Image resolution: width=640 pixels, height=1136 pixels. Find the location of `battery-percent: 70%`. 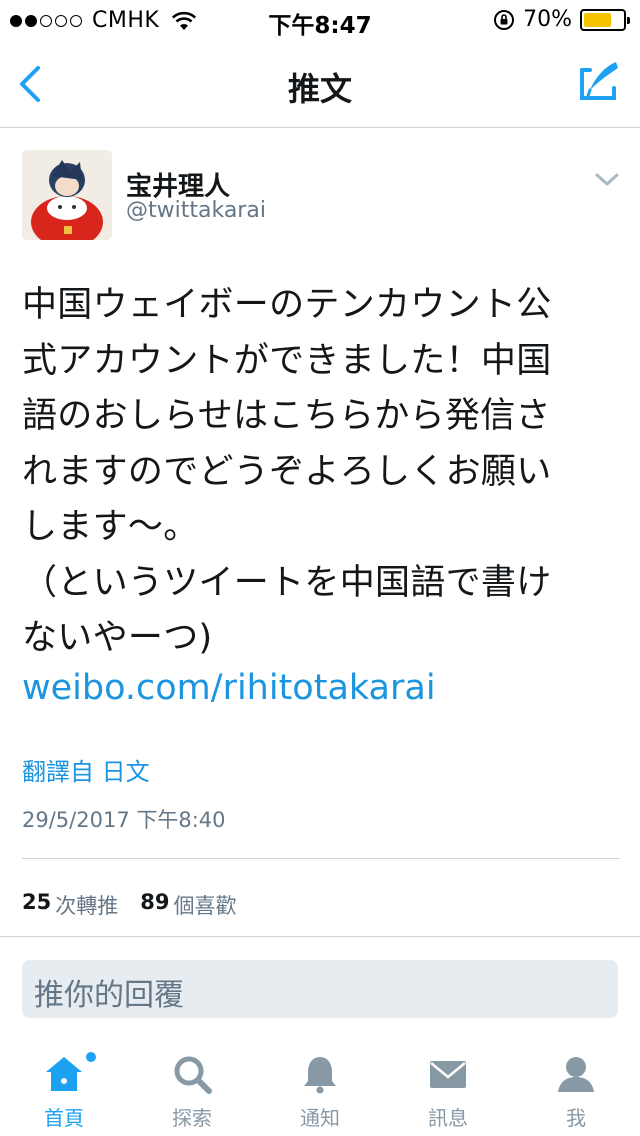

battery-percent: 70% is located at coordinates (547, 19).